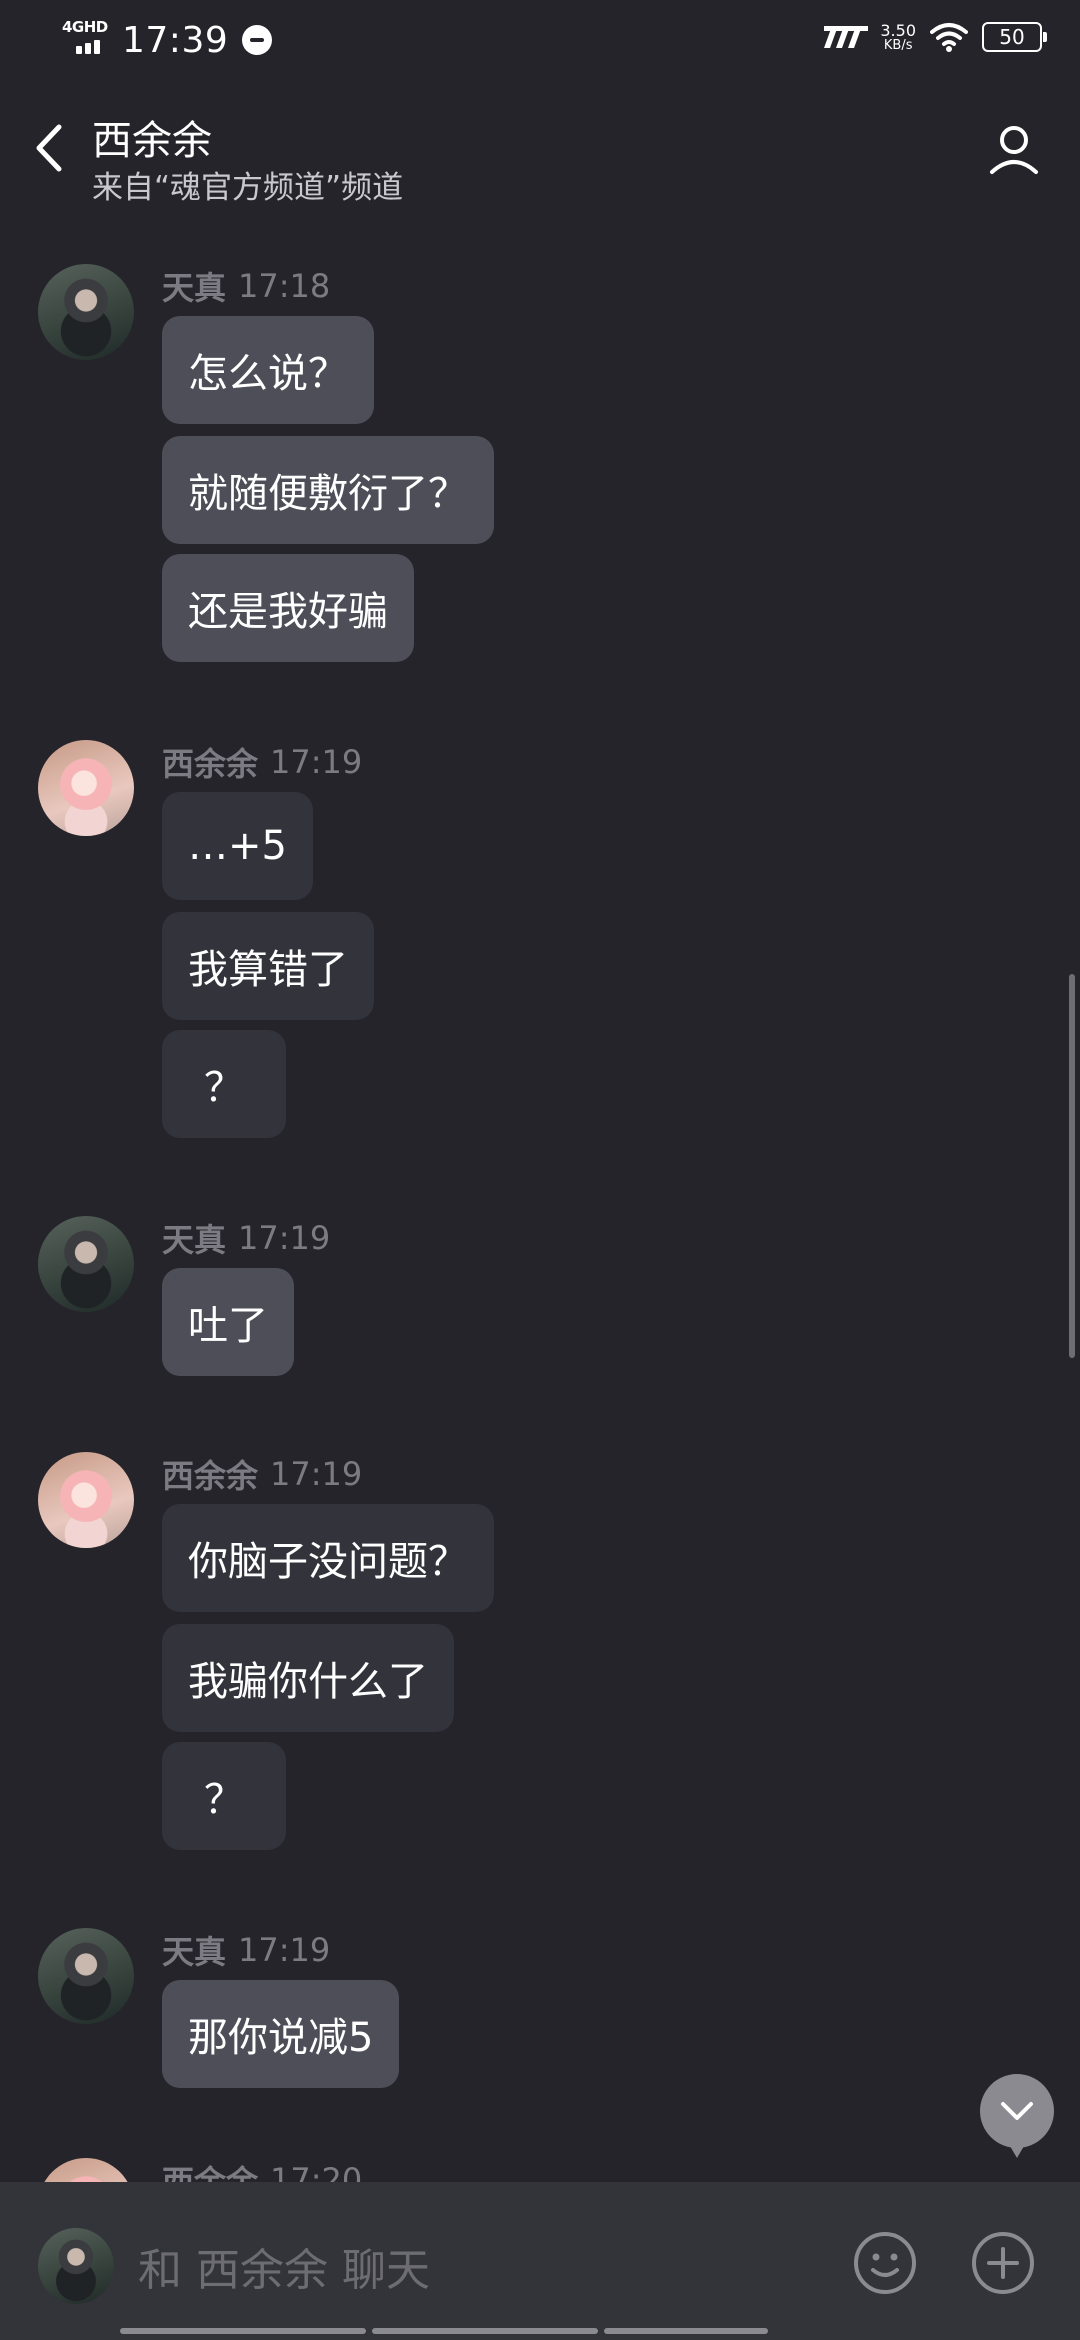  Describe the element at coordinates (262, 2170) in the screenshot. I see `sender-line: 西余余 17:20` at that location.